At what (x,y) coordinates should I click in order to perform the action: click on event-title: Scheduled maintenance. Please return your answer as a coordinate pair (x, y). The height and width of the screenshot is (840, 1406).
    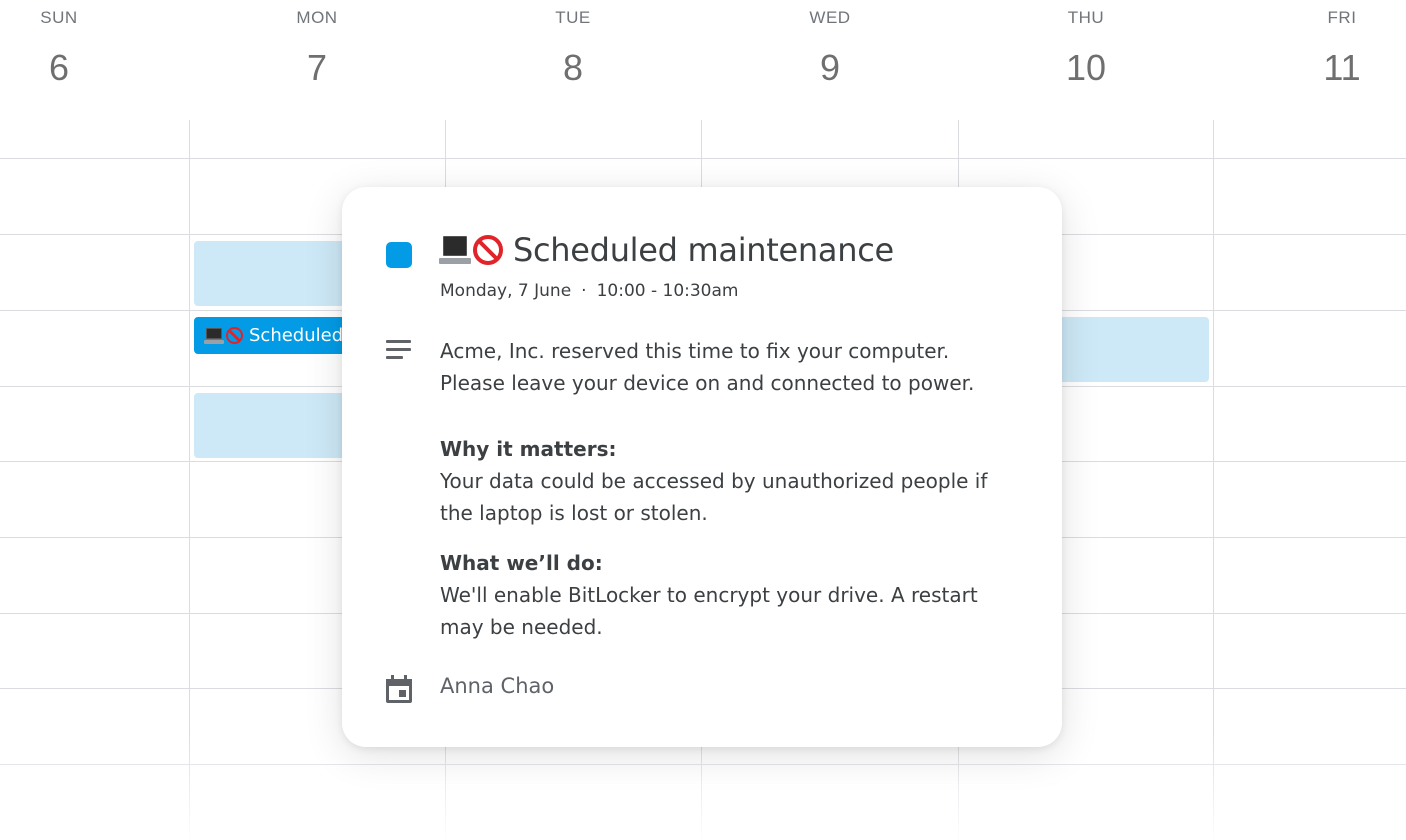
    Looking at the image, I should click on (703, 250).